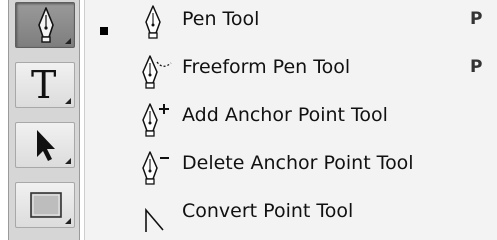  I want to click on freeform-pen-icon, so click(157, 72).